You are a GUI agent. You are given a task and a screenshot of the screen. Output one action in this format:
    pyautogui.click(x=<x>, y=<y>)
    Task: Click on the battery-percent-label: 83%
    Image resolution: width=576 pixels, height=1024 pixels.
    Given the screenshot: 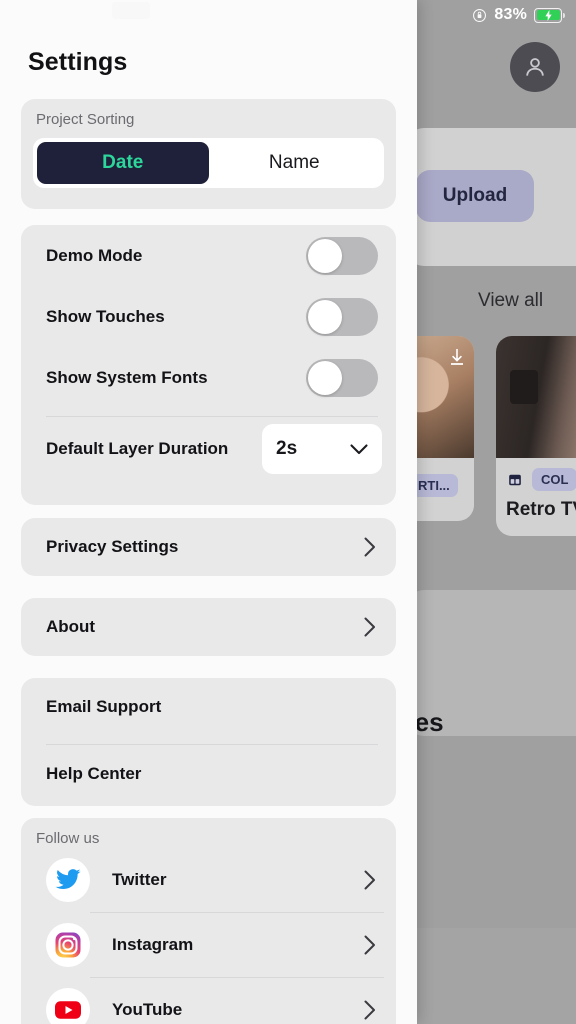 What is the action you would take?
    pyautogui.click(x=510, y=14)
    